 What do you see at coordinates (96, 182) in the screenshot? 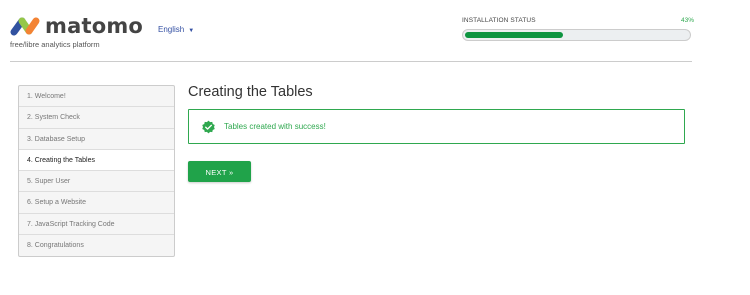
I see `step-item: 5. Super User` at bounding box center [96, 182].